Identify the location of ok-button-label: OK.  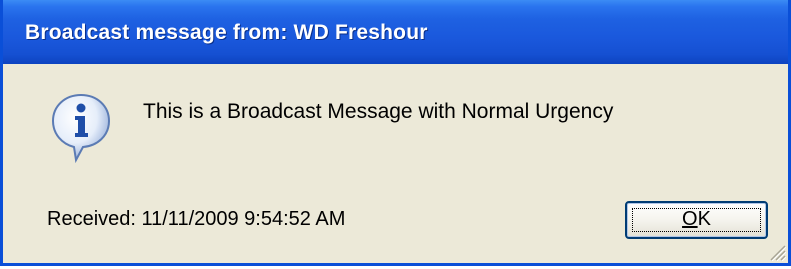
(696, 219).